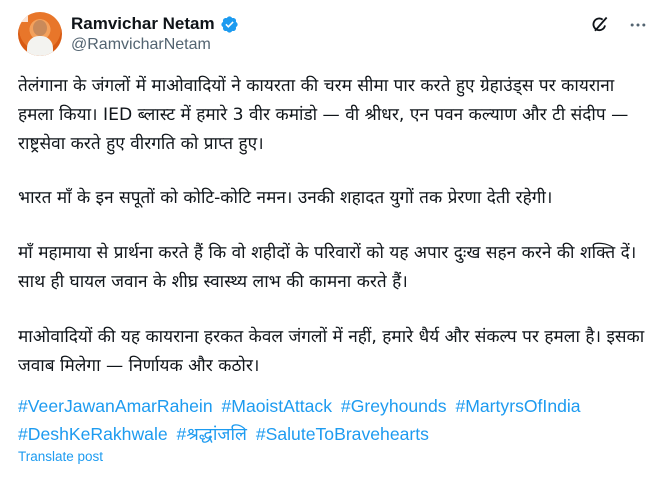  I want to click on hashtag-link: #DeshKeRakhwale, so click(93, 434).